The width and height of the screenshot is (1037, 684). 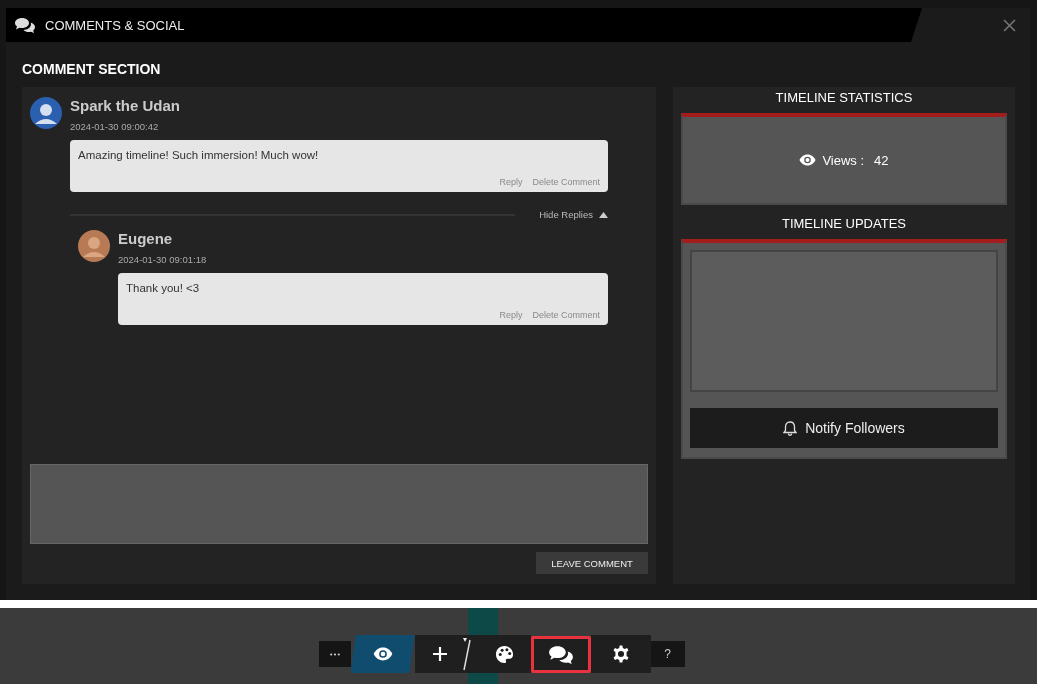 I want to click on plus-icon, so click(x=439, y=654).